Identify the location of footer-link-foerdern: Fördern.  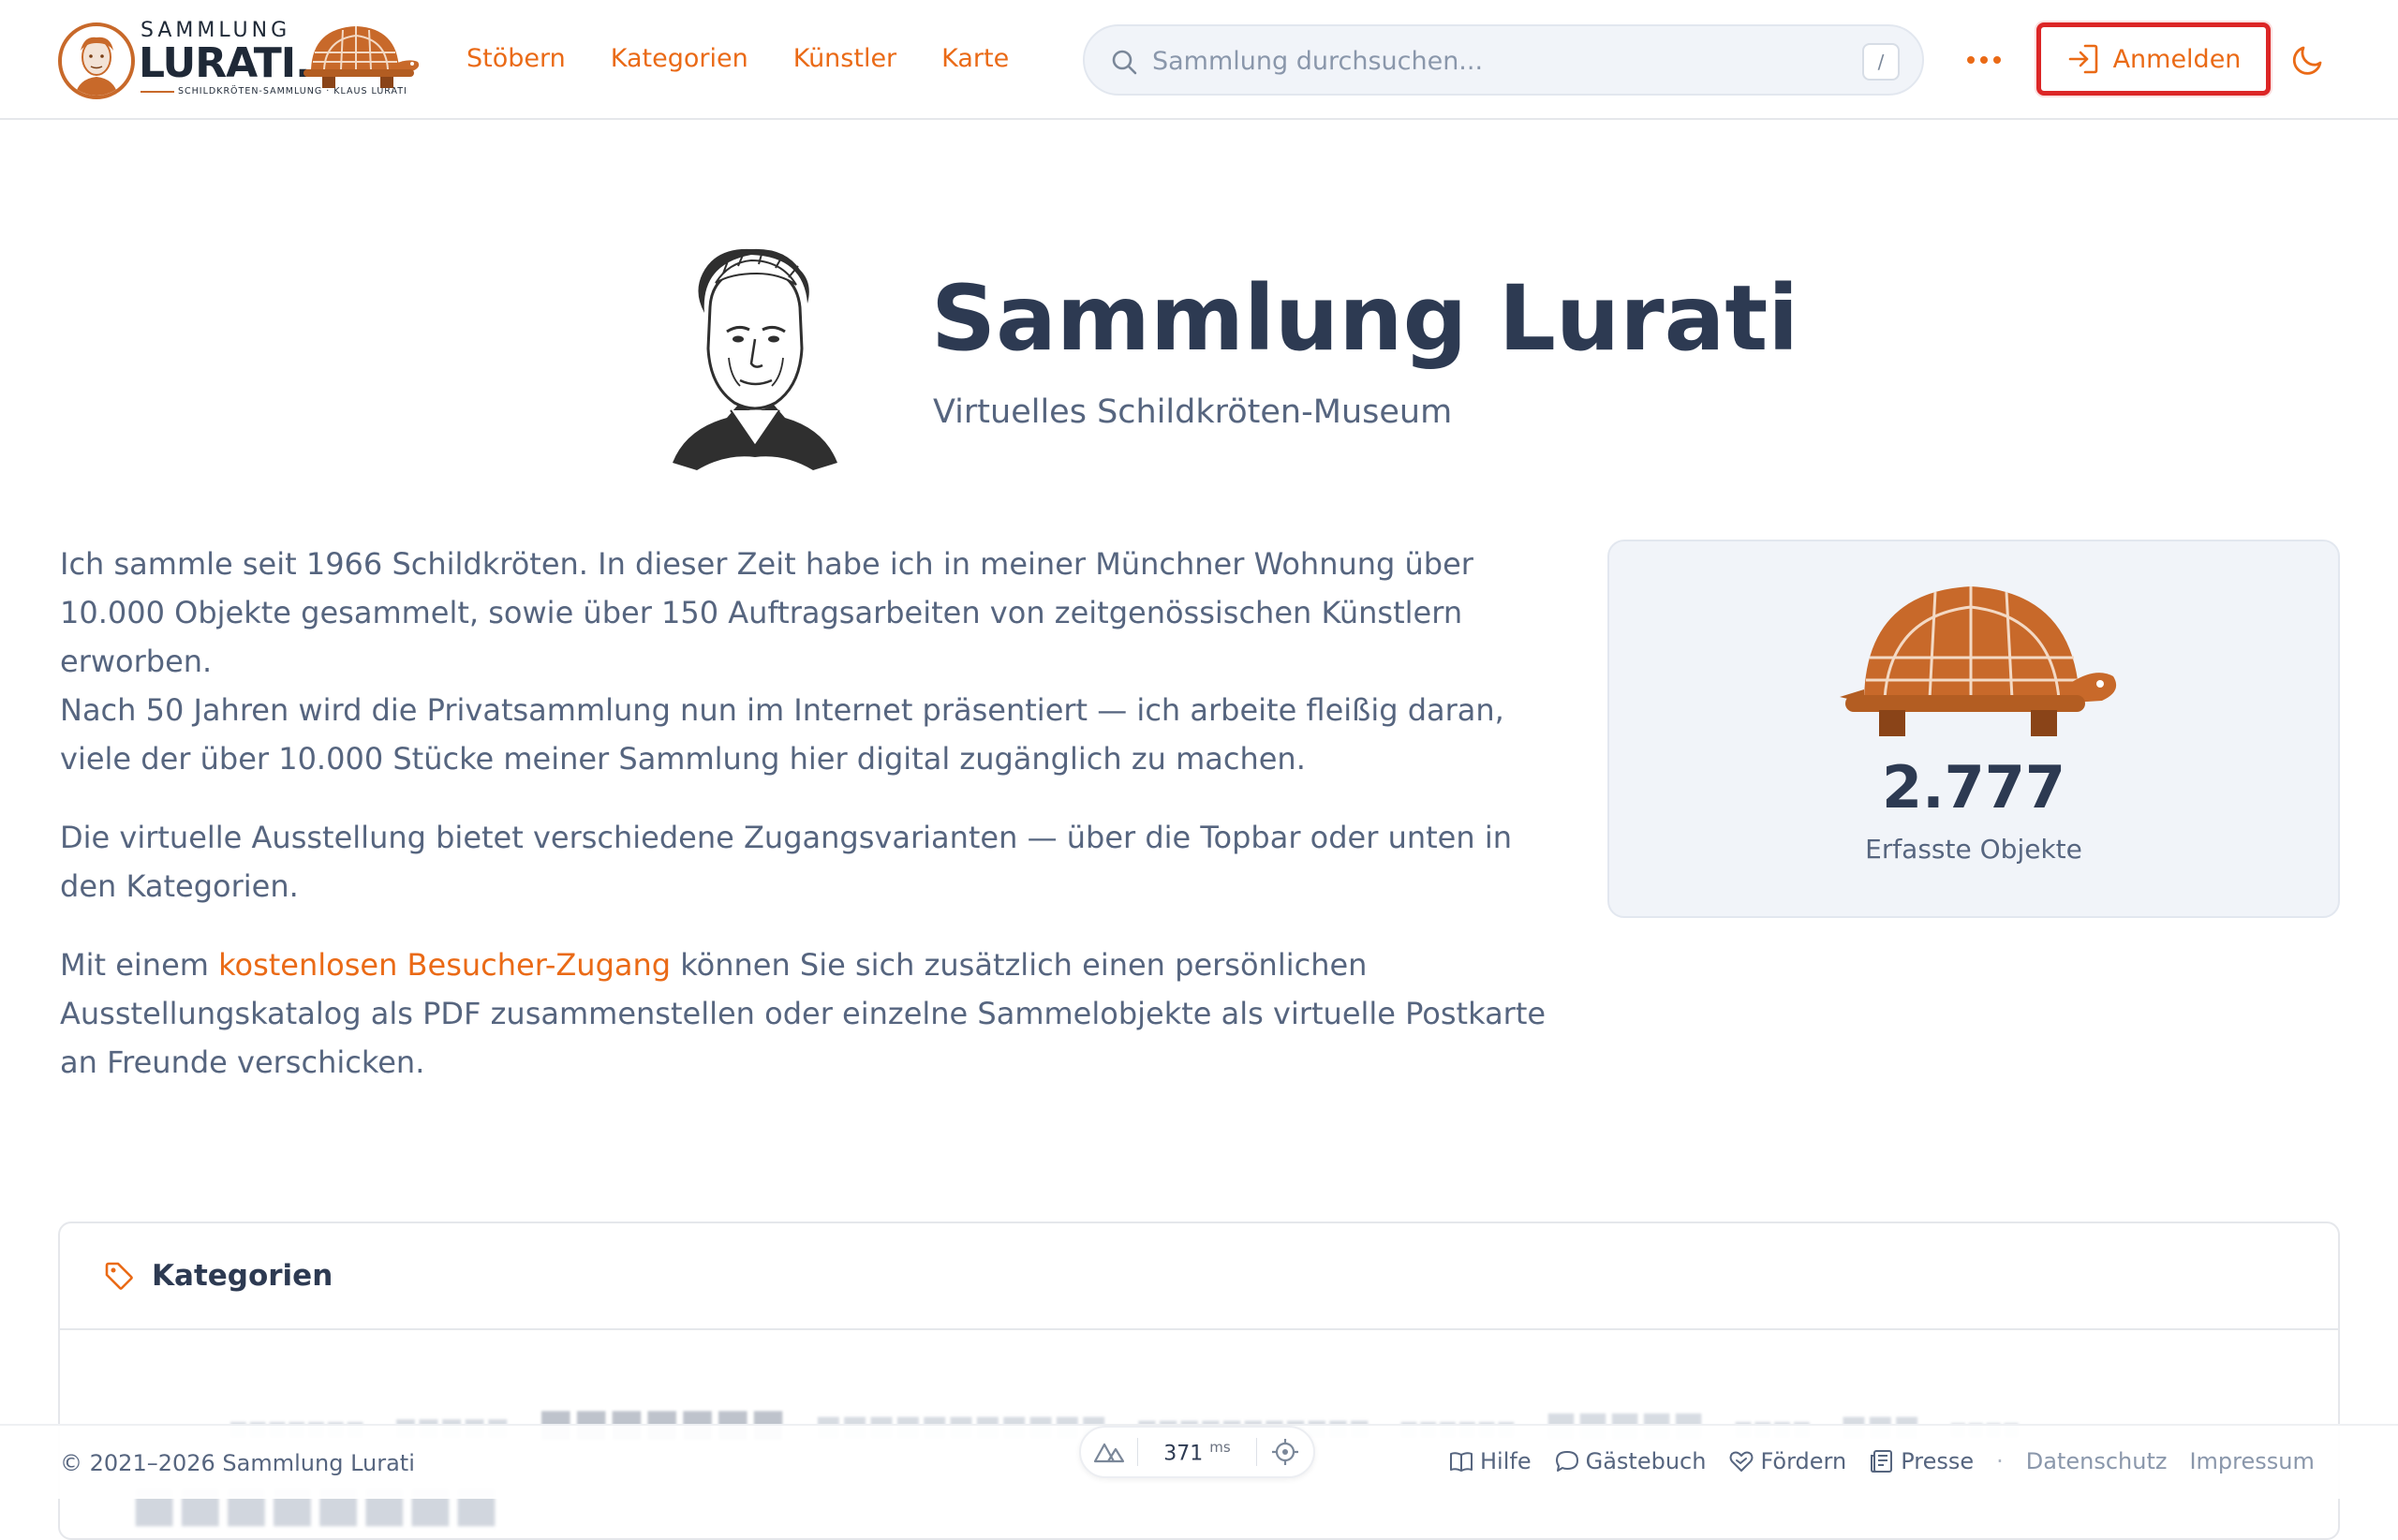
(1787, 1461).